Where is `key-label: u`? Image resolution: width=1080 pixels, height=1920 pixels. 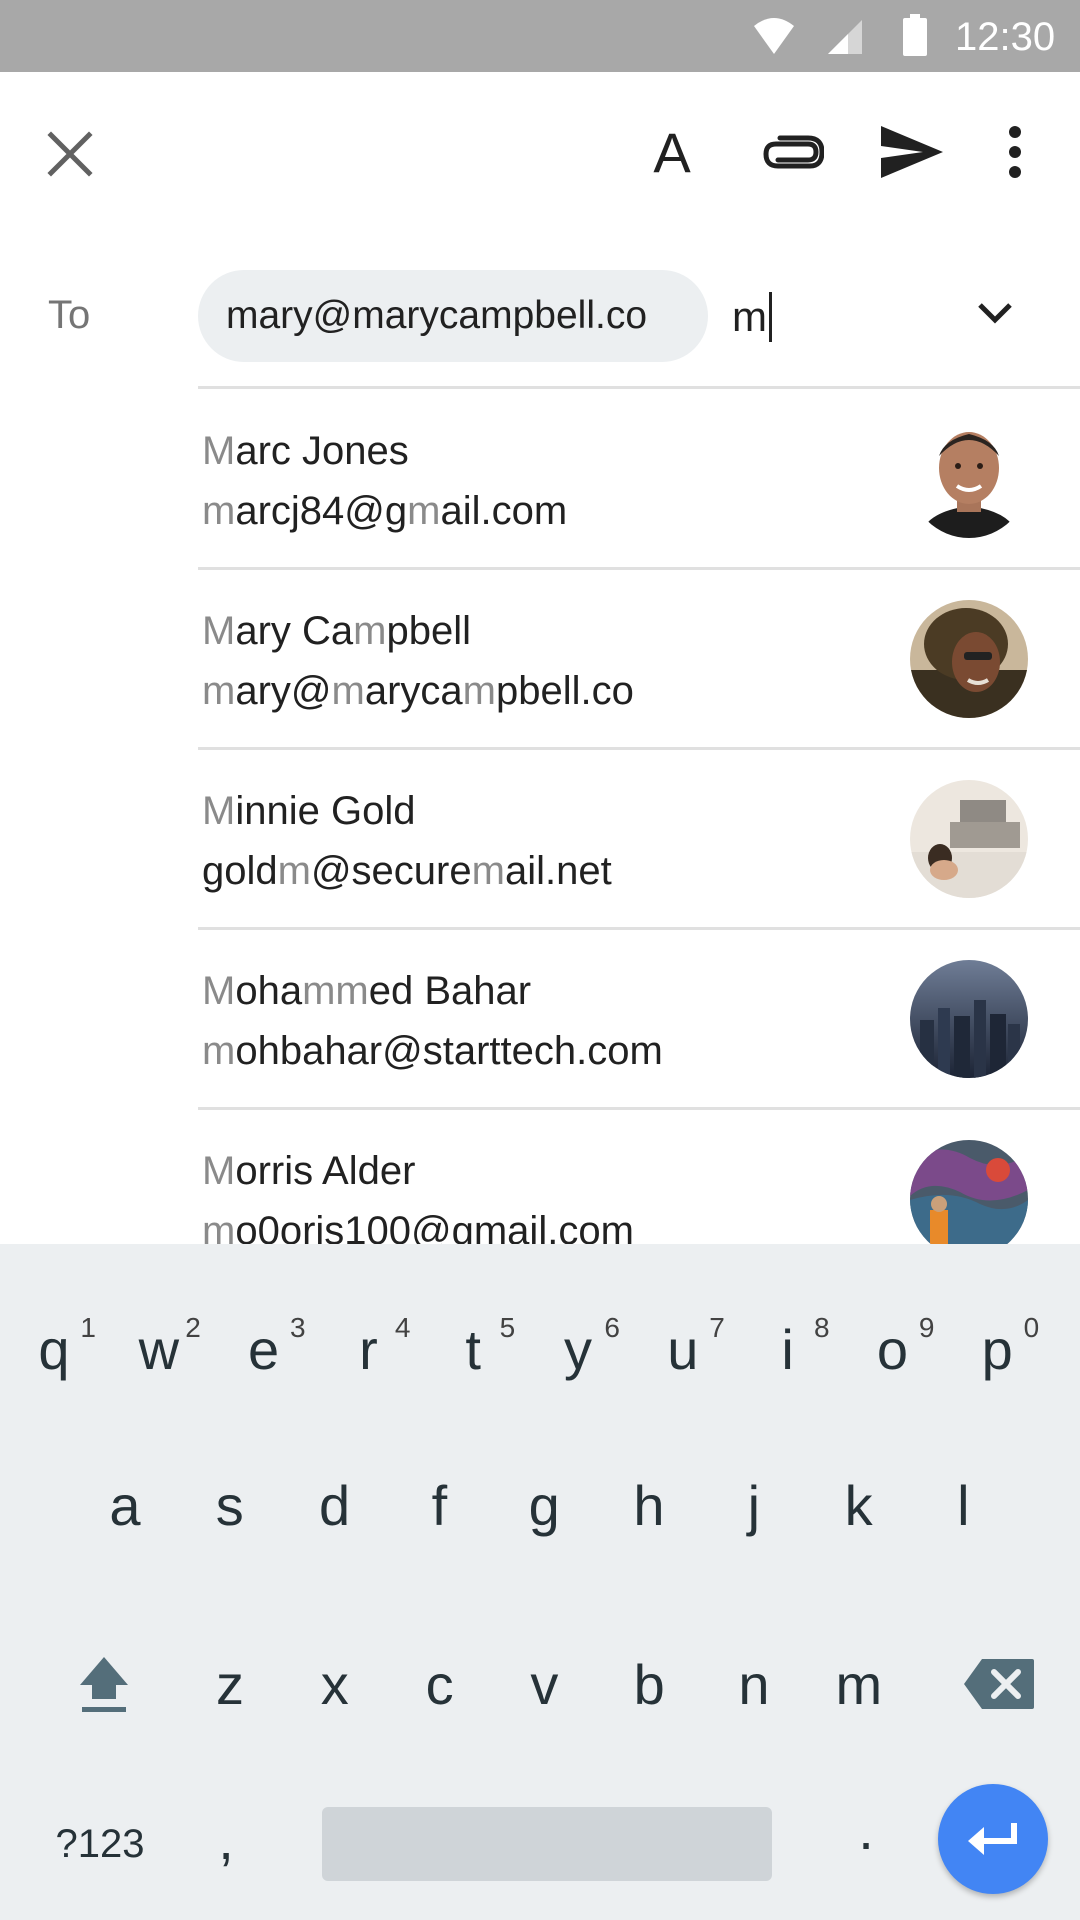 key-label: u is located at coordinates (683, 1349).